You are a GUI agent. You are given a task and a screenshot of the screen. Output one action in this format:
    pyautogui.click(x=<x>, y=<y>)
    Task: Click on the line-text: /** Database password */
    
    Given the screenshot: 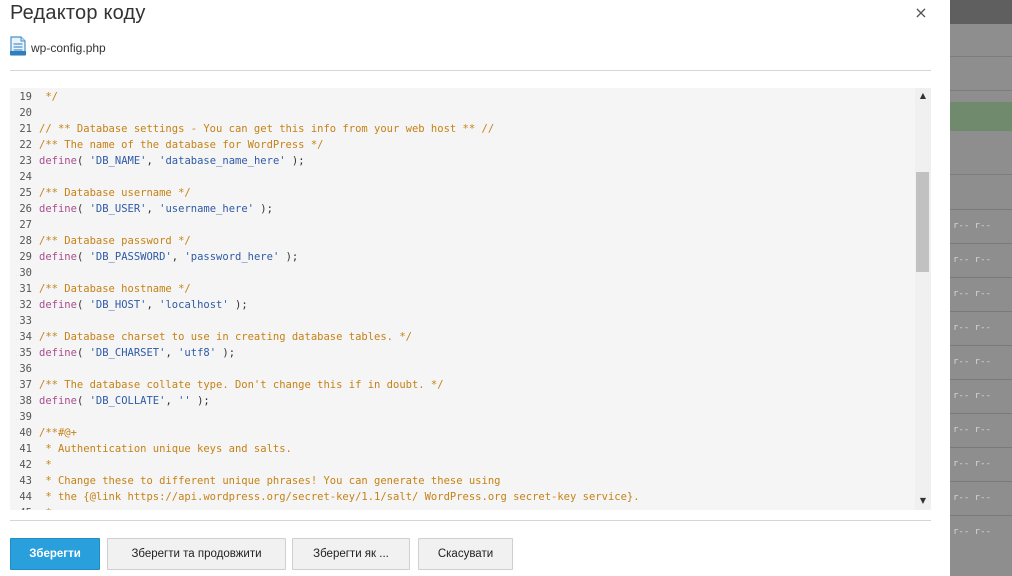 What is the action you would take?
    pyautogui.click(x=115, y=241)
    